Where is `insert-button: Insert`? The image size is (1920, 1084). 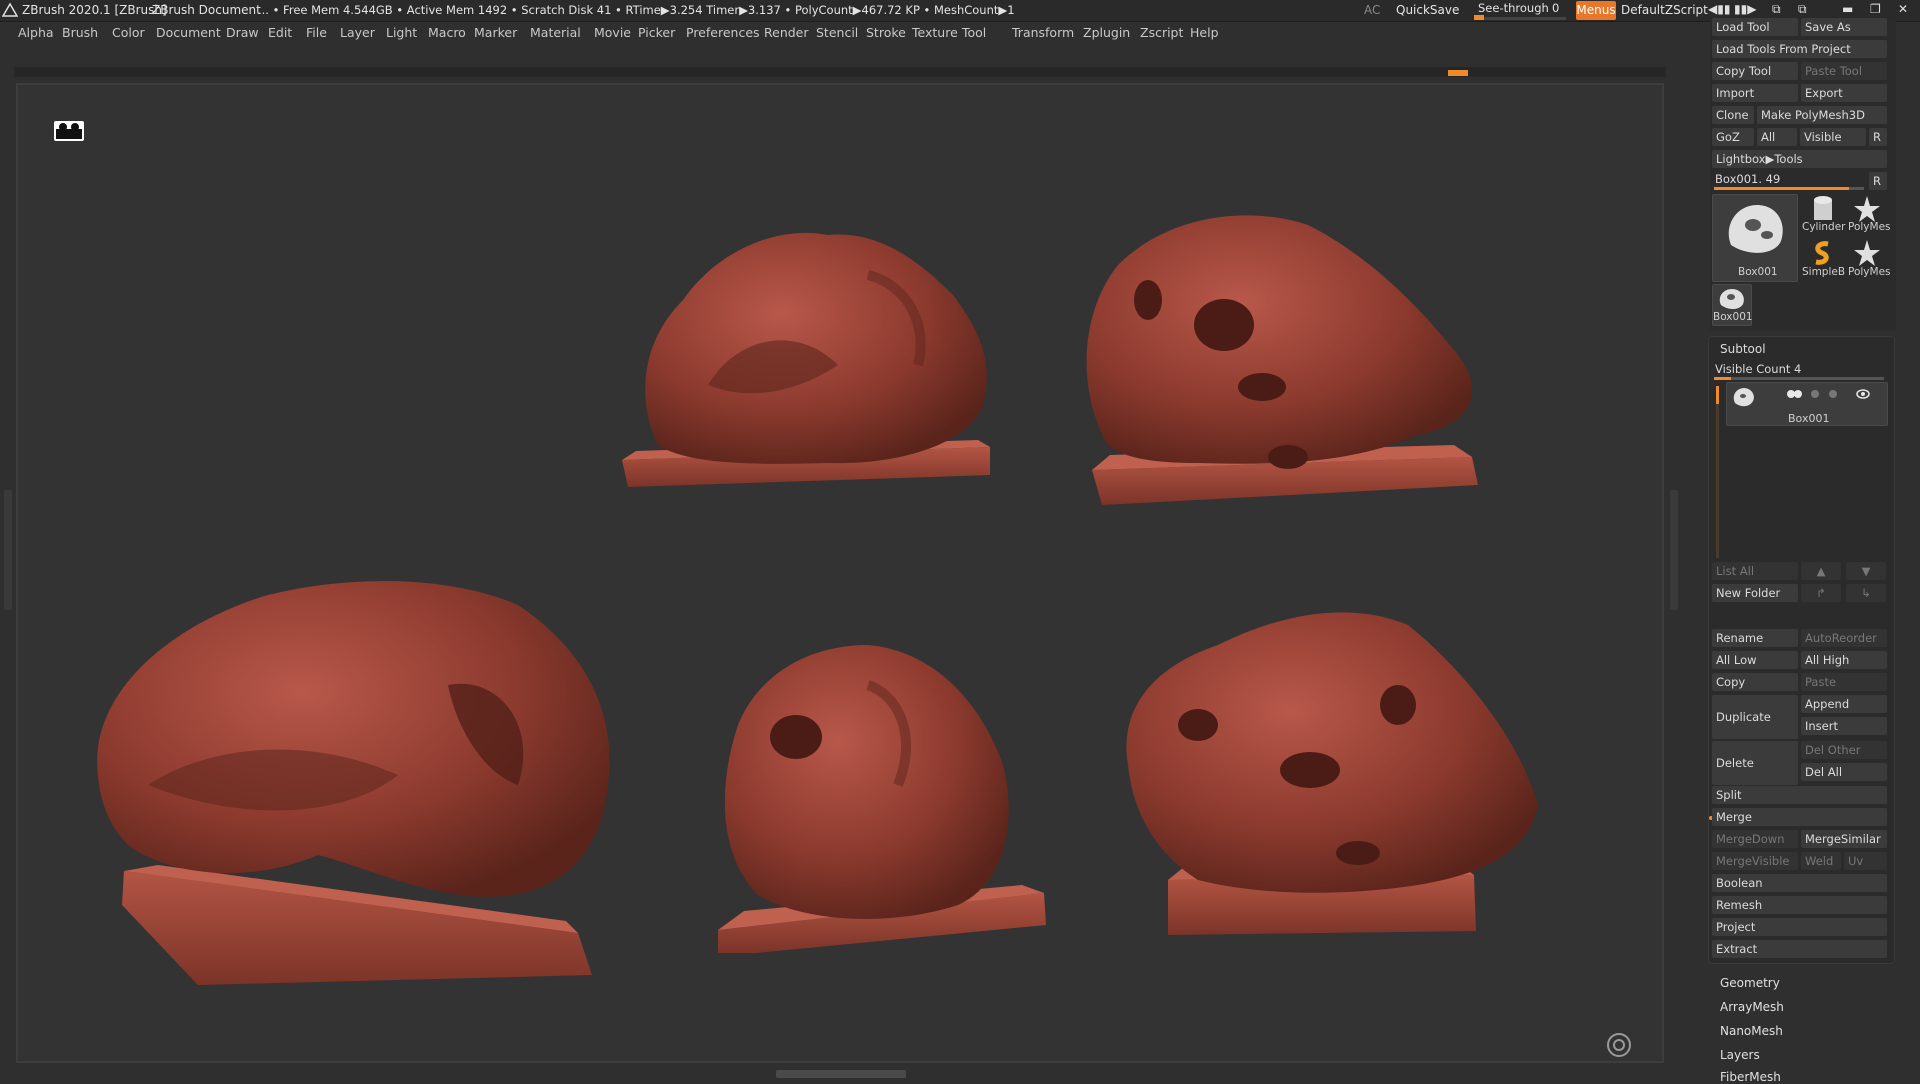 insert-button: Insert is located at coordinates (1844, 726).